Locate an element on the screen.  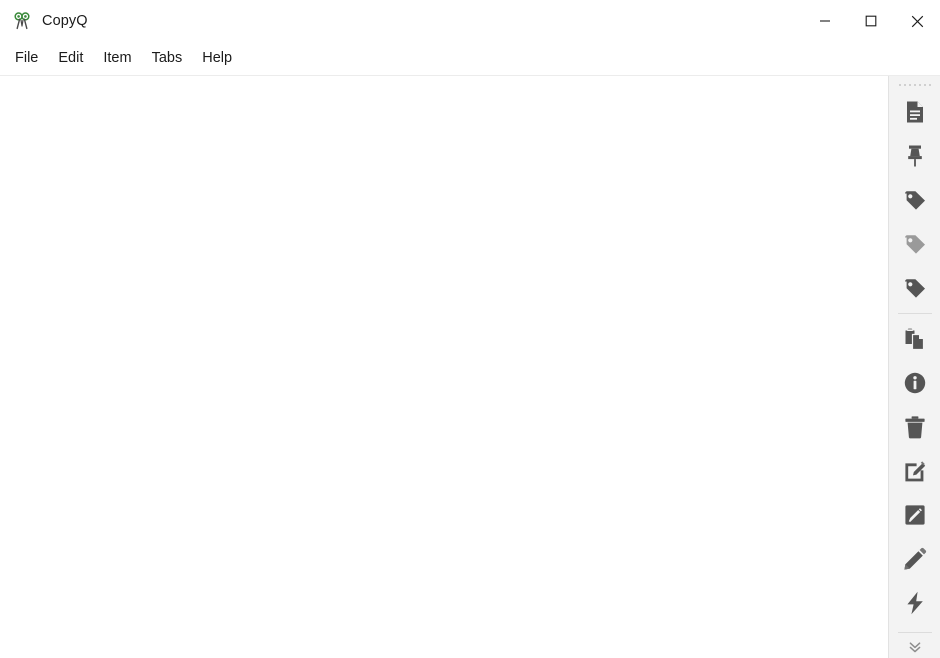
tag-add-button is located at coordinates (915, 200).